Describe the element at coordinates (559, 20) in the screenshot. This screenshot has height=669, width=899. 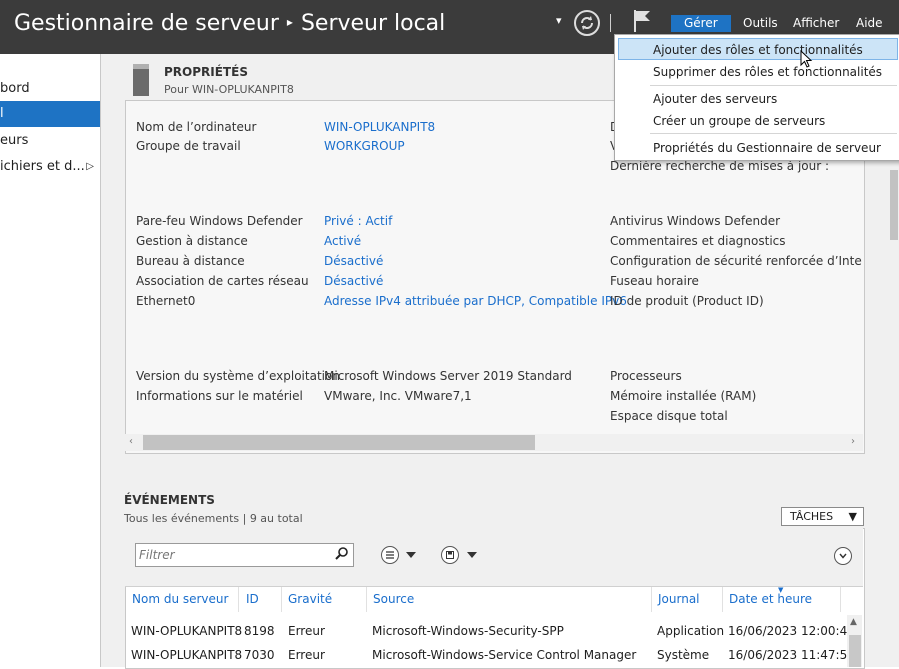
I see `refresh-dropdown-icon: ▾` at that location.